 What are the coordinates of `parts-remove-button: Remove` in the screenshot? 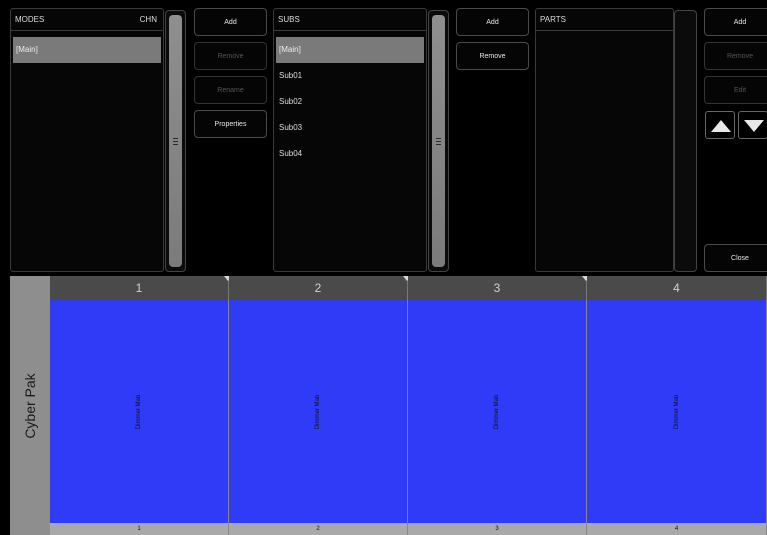 It's located at (735, 56).